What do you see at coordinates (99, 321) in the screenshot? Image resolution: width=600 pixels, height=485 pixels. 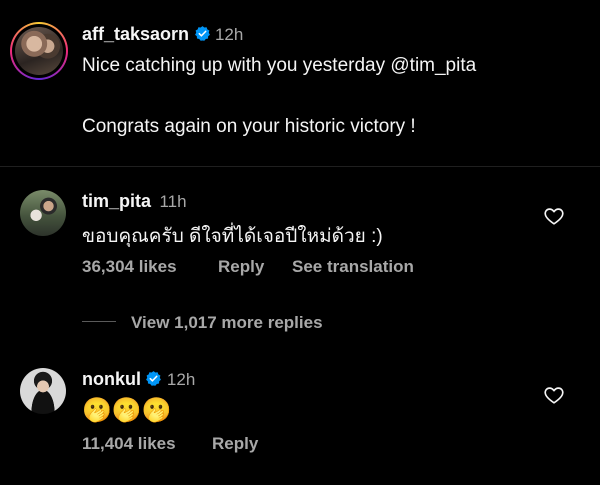 I see `replies-line` at bounding box center [99, 321].